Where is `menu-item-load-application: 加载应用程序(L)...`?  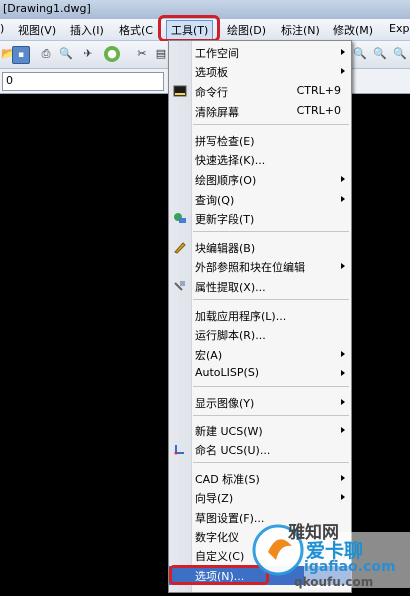
menu-item-load-application: 加载应用程序(L)... is located at coordinates (260, 315).